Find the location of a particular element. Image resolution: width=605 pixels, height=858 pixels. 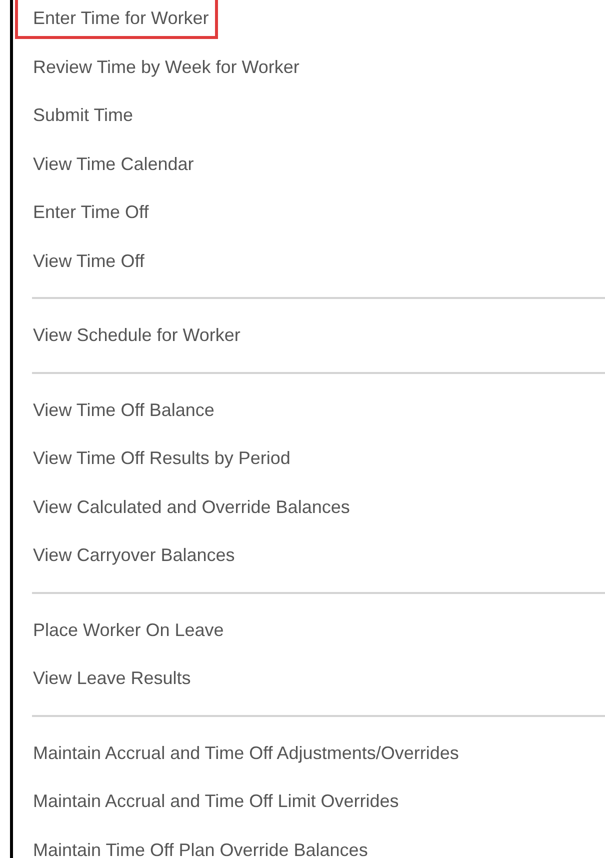

menu-item: Submit Time is located at coordinates (83, 115).